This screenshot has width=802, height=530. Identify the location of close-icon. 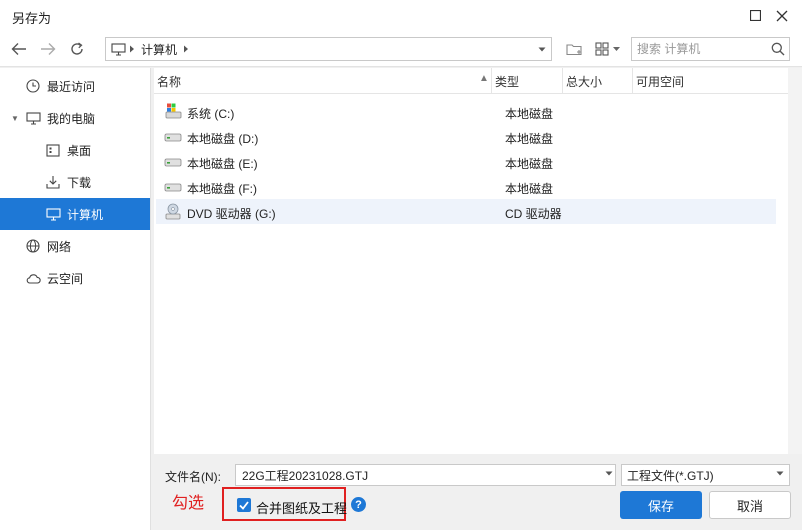
(782, 15).